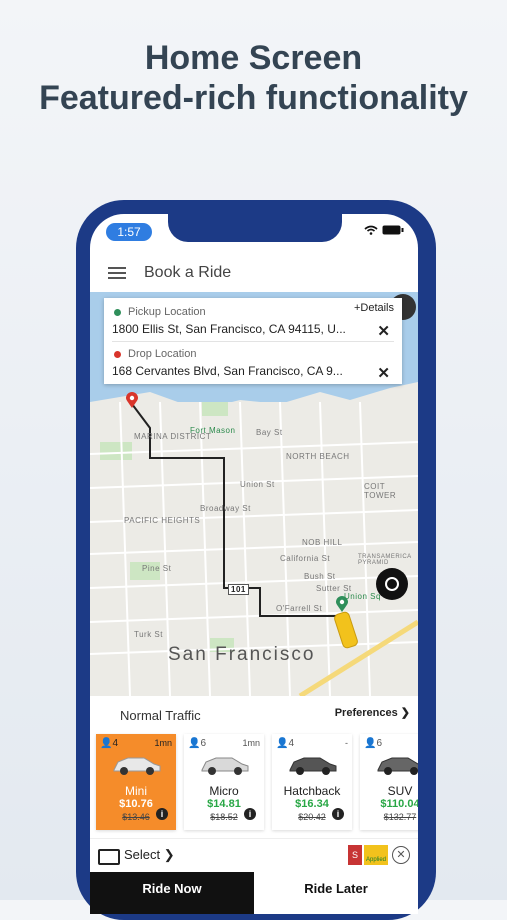  What do you see at coordinates (254, 273) in the screenshot?
I see `app-bar: Book a Ride` at bounding box center [254, 273].